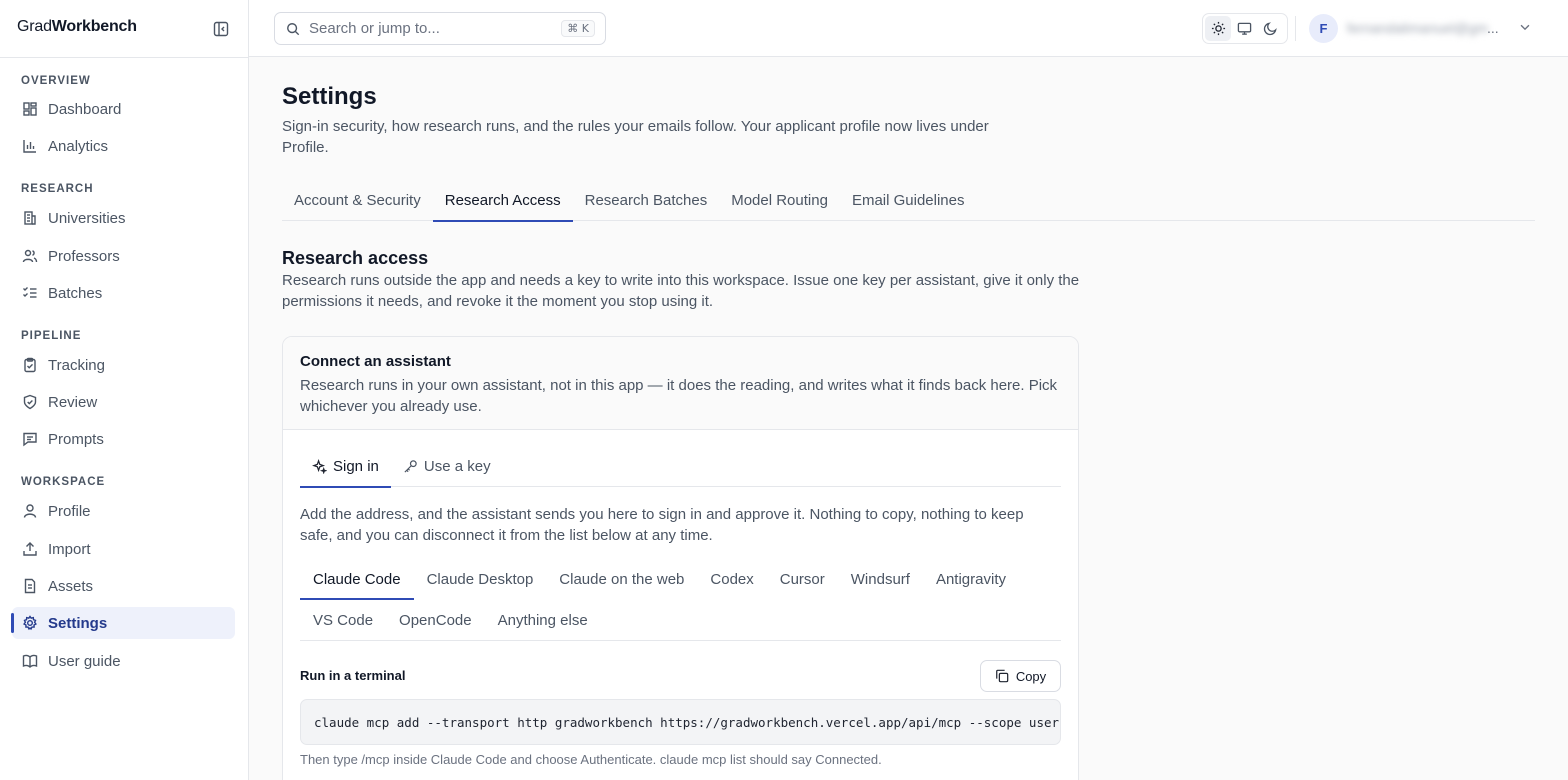 The image size is (1568, 780). What do you see at coordinates (30, 623) in the screenshot?
I see `gear-icon` at bounding box center [30, 623].